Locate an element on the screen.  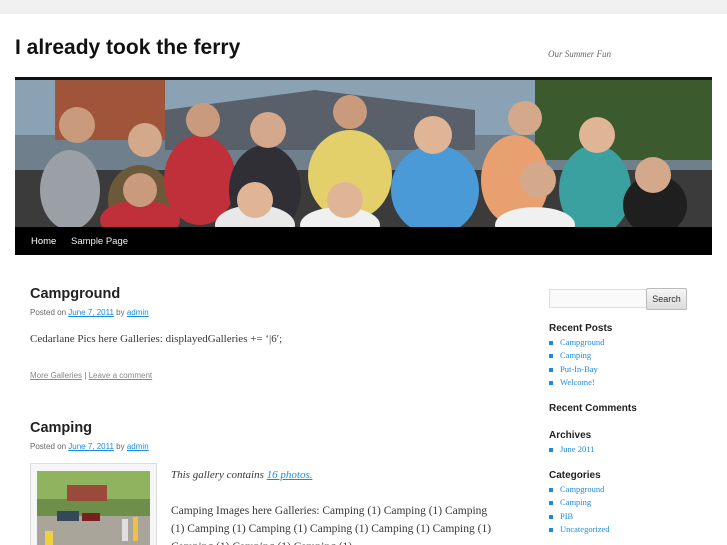
gallery-photos-link: 16 photos. is located at coordinates (290, 475).